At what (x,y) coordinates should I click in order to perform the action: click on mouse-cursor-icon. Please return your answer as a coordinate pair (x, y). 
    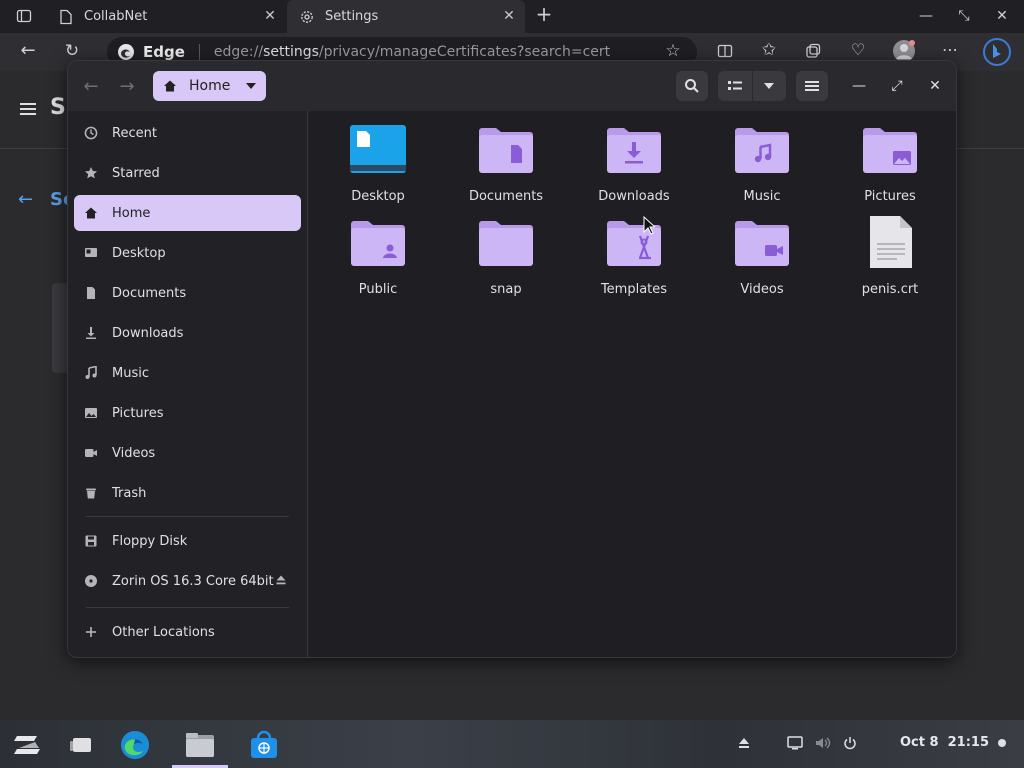
    Looking at the image, I should click on (649, 225).